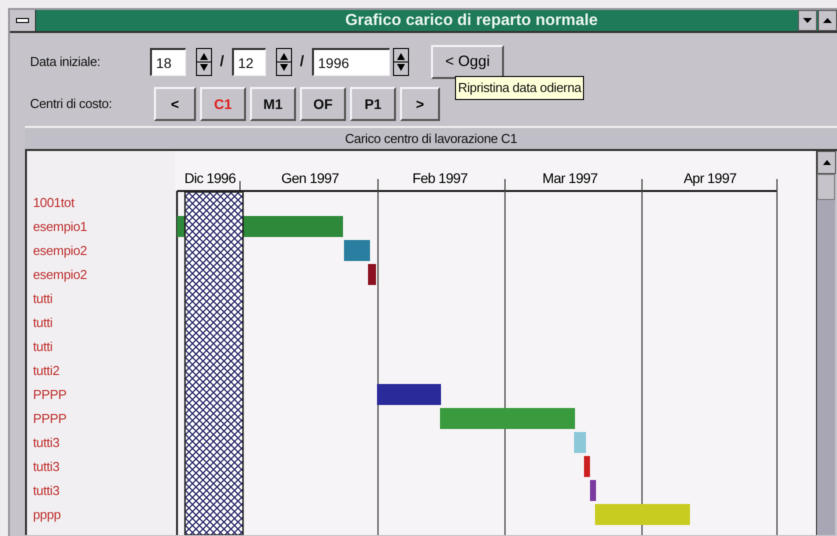 The width and height of the screenshot is (837, 536). Describe the element at coordinates (710, 178) in the screenshot. I see `month-label: Apr 1997` at that location.